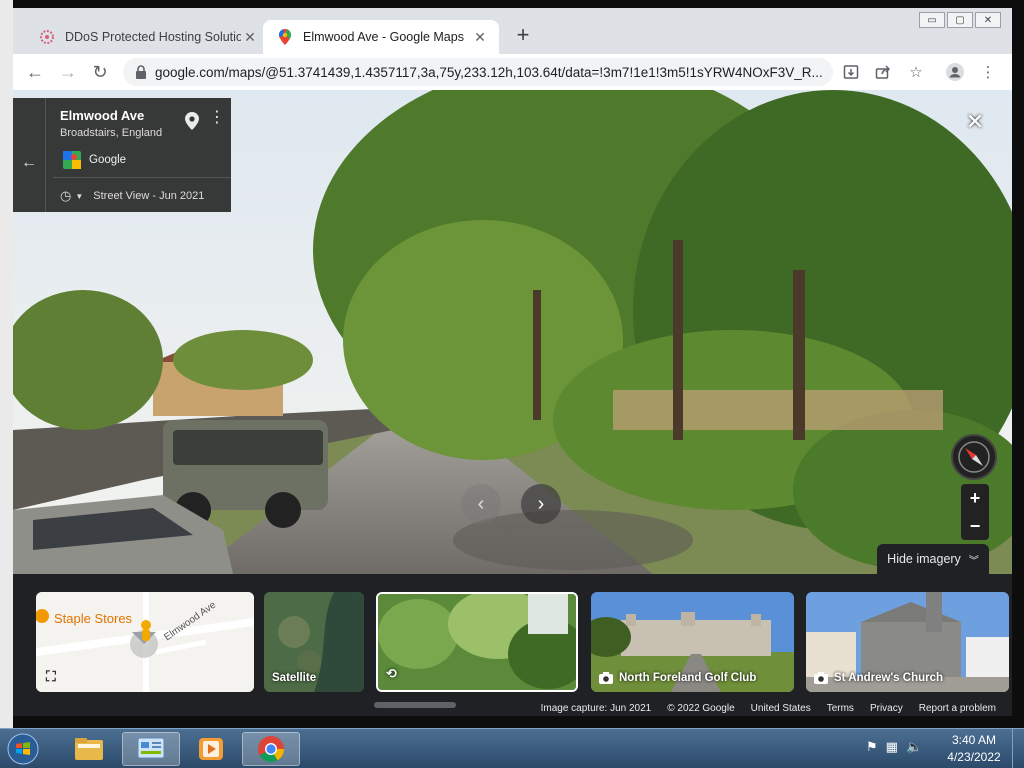 Image resolution: width=1024 pixels, height=768 pixels. I want to click on menu-dots-icon: ⋮, so click(988, 72).